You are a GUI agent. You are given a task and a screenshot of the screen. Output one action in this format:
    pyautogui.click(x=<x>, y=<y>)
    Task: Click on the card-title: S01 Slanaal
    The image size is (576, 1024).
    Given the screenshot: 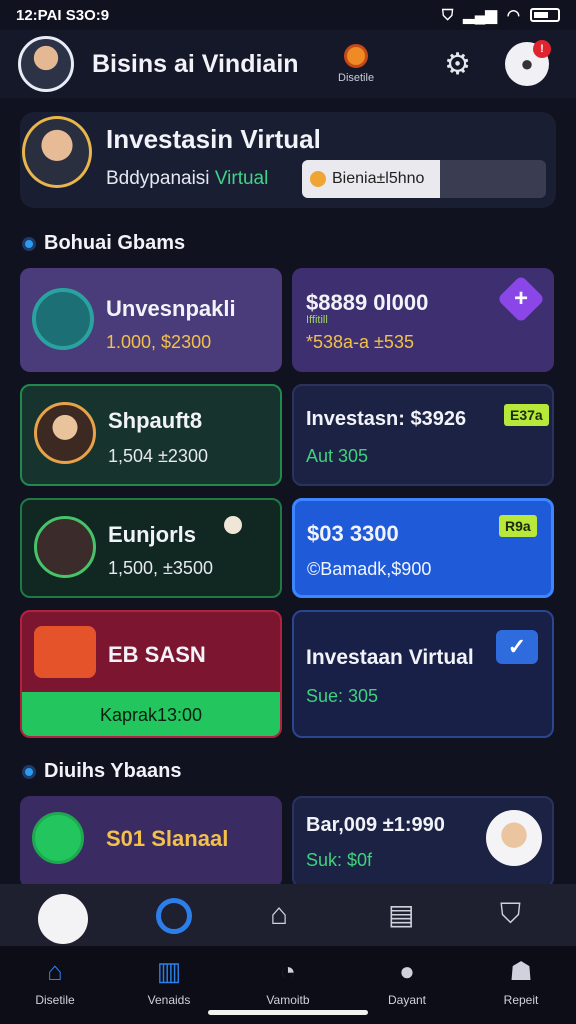 What is the action you would take?
    pyautogui.click(x=167, y=838)
    